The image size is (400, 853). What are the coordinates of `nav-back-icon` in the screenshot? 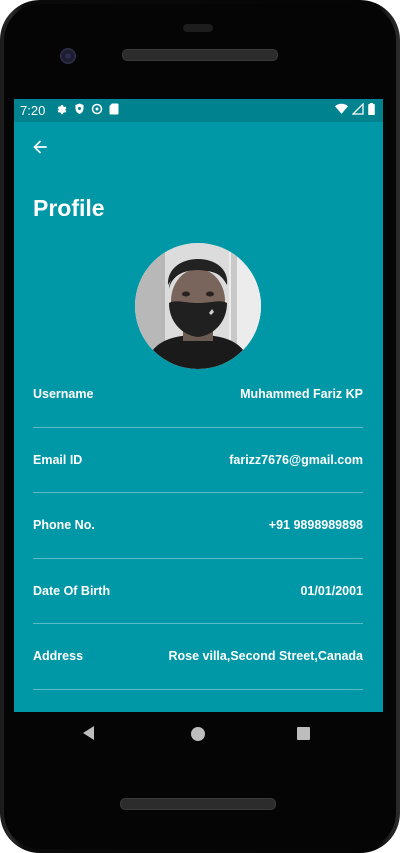 It's located at (88, 733).